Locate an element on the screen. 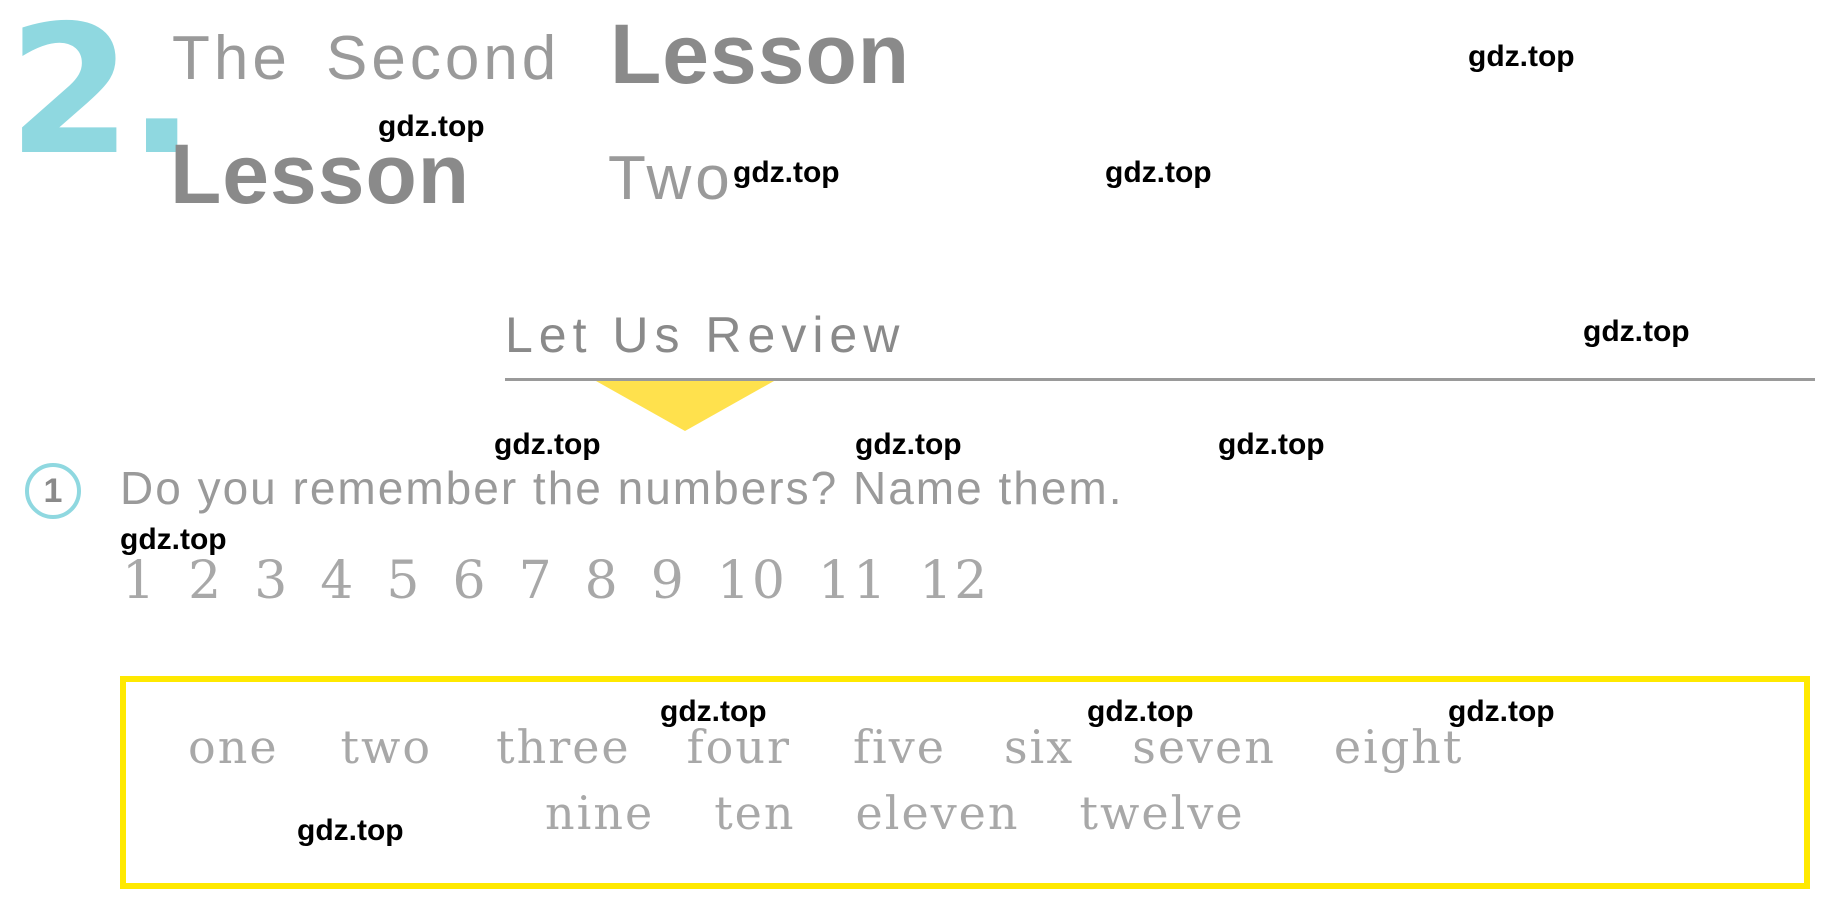 The image size is (1826, 898). digit-item: 9 is located at coordinates (668, 581).